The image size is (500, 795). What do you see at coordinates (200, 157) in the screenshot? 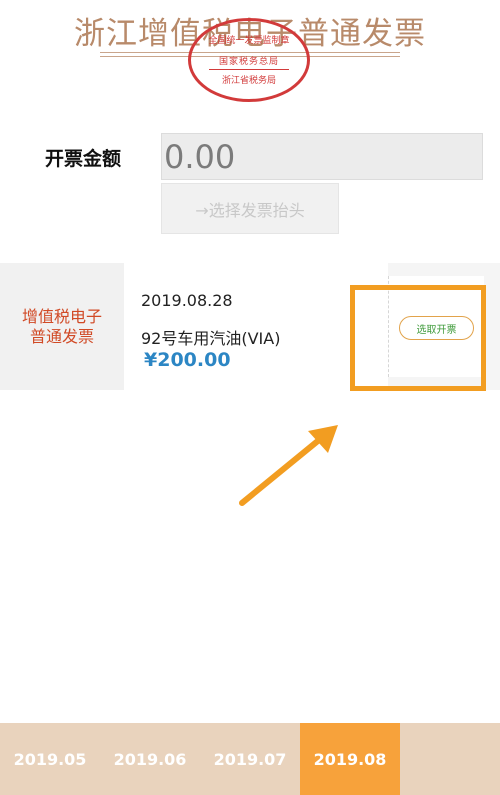
I see `amount-value: 0.00` at bounding box center [200, 157].